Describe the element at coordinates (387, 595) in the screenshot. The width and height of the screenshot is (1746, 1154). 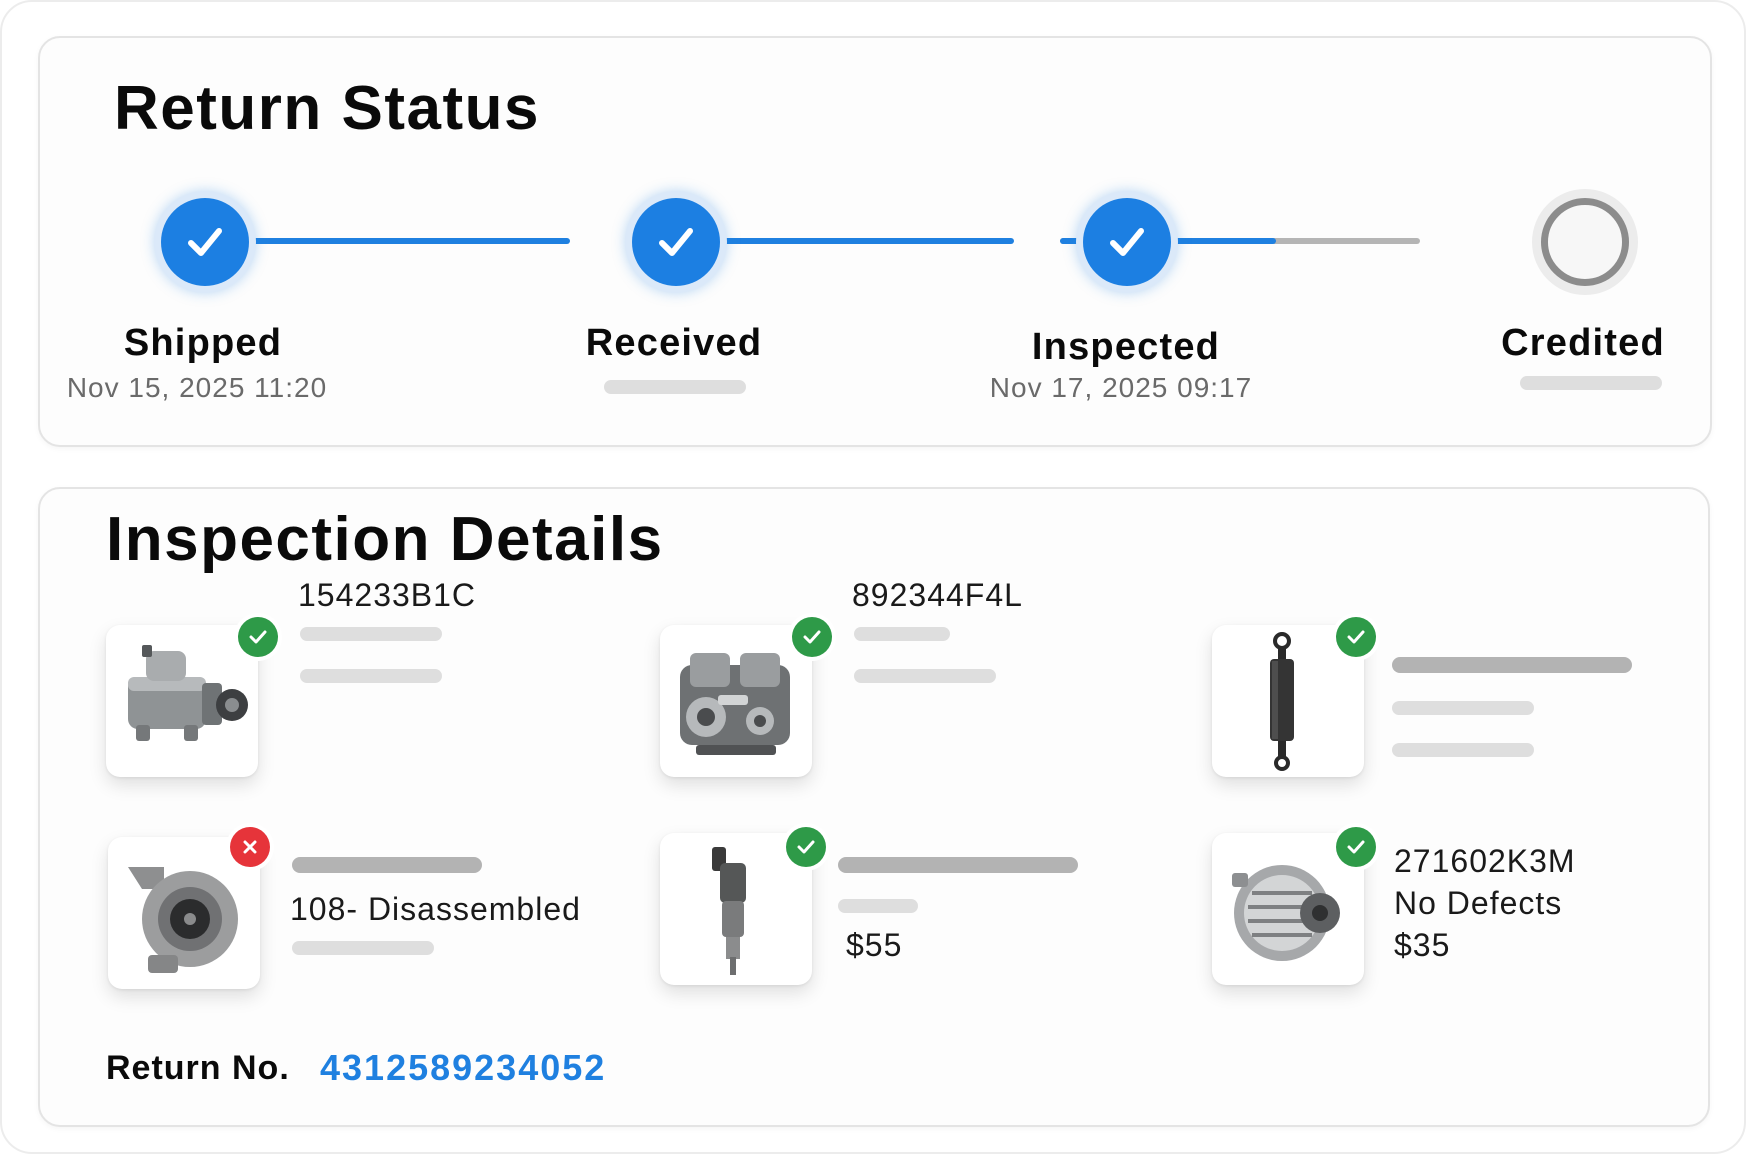
I see `item-part-number: 154233B1C` at that location.